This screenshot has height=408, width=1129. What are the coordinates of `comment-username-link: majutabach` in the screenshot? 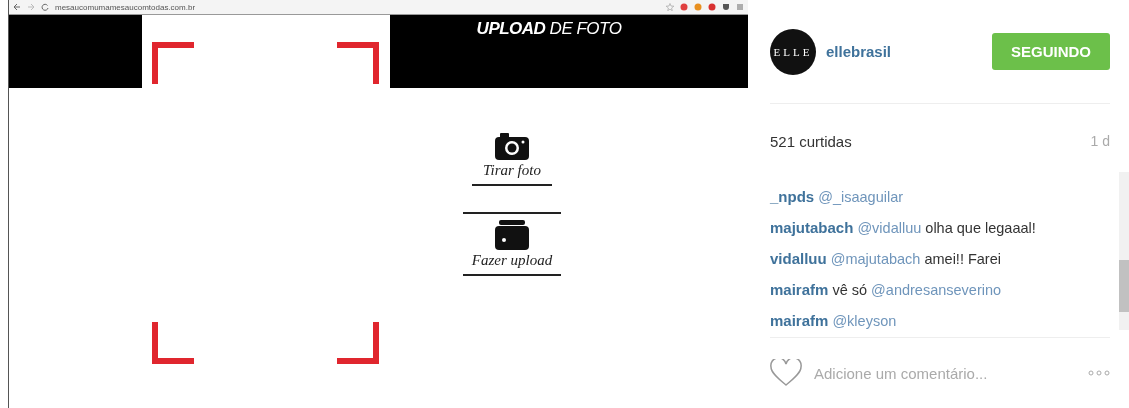 It's located at (812, 227).